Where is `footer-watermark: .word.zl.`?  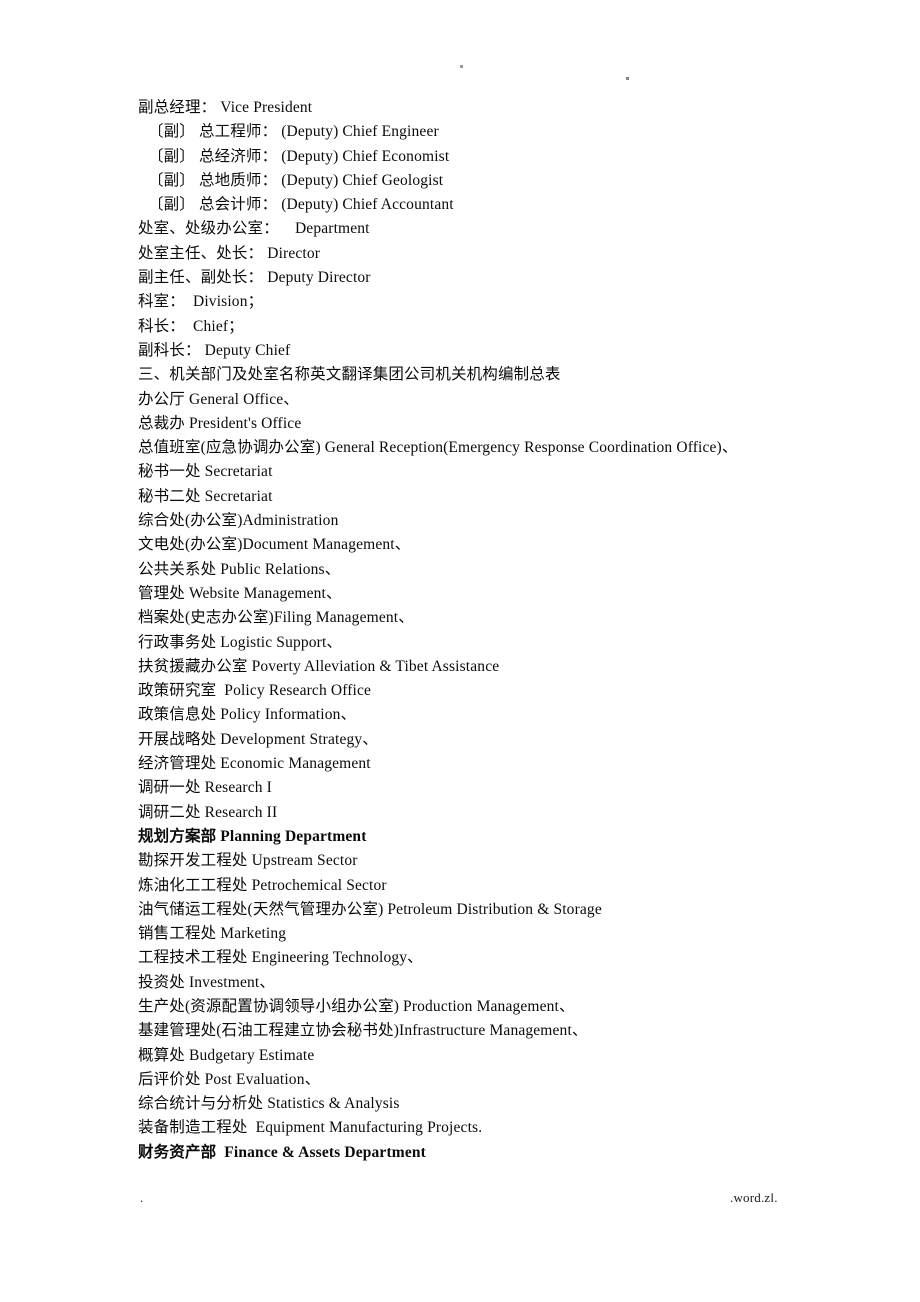
footer-watermark: .word.zl. is located at coordinates (754, 1197).